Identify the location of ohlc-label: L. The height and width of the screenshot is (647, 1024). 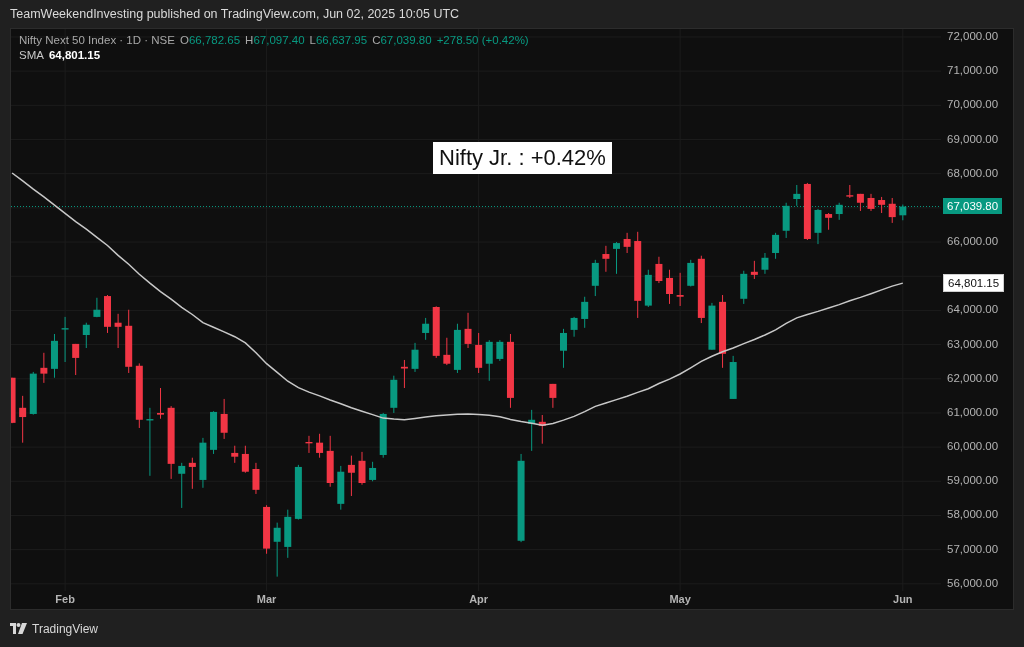
(312, 40).